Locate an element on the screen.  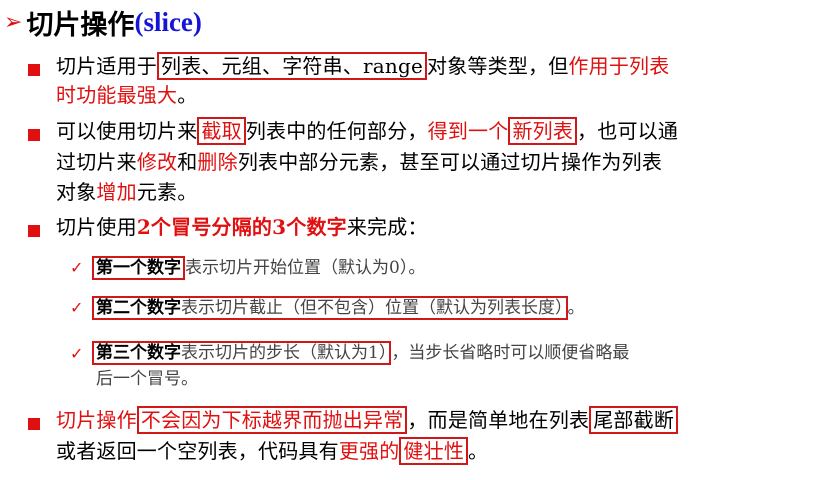
p4-boxed-no-exception: 不会因为下标越界而抛出异常 is located at coordinates (272, 420).